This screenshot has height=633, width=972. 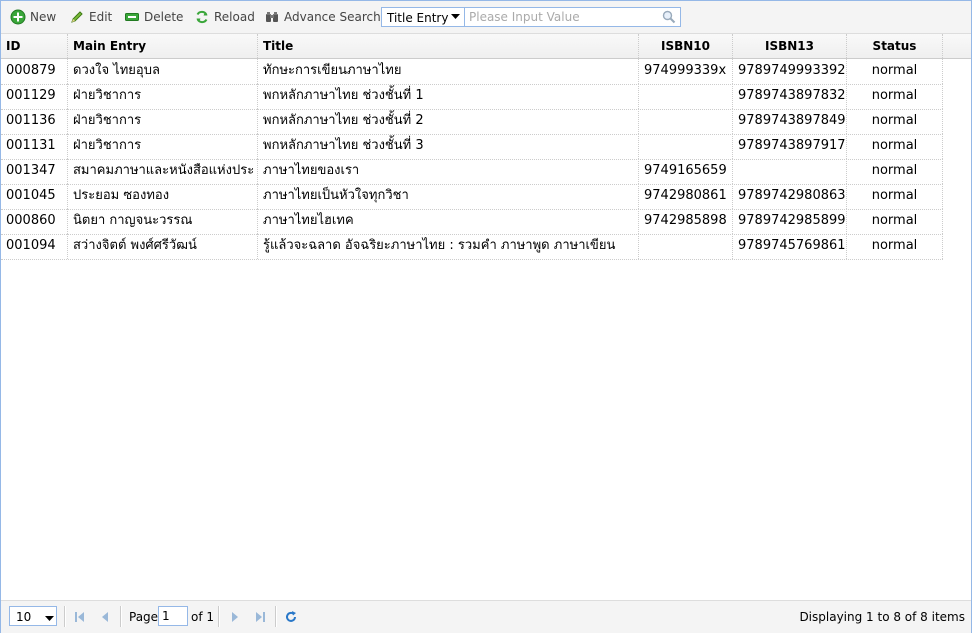 What do you see at coordinates (34, 171) in the screenshot?
I see `cell-id: 001347` at bounding box center [34, 171].